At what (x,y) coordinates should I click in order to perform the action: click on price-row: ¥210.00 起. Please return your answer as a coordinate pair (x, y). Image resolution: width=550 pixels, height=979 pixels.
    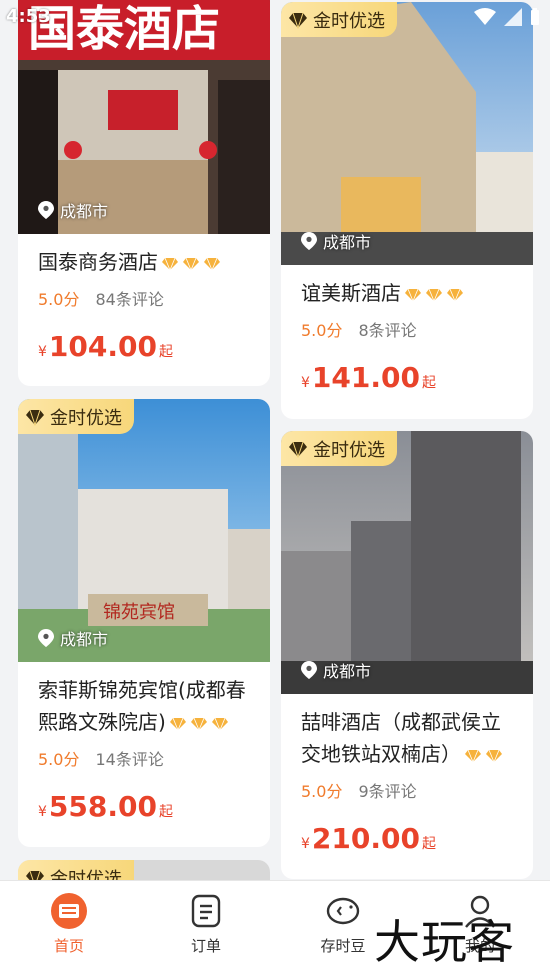
    Looking at the image, I should click on (407, 838).